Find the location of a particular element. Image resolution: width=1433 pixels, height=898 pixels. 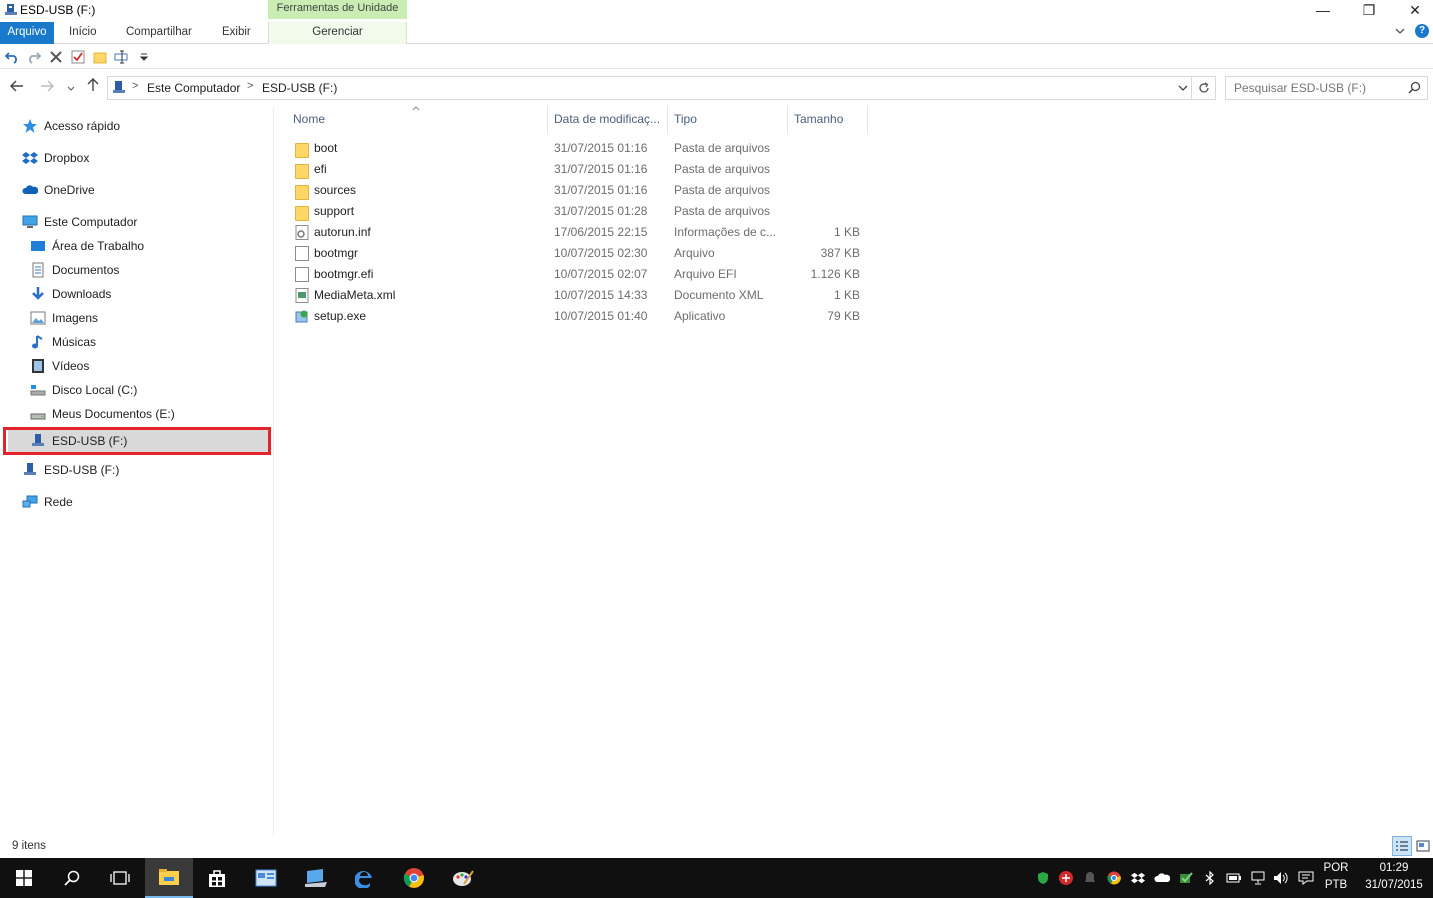

new-folder-icon is located at coordinates (100, 57).